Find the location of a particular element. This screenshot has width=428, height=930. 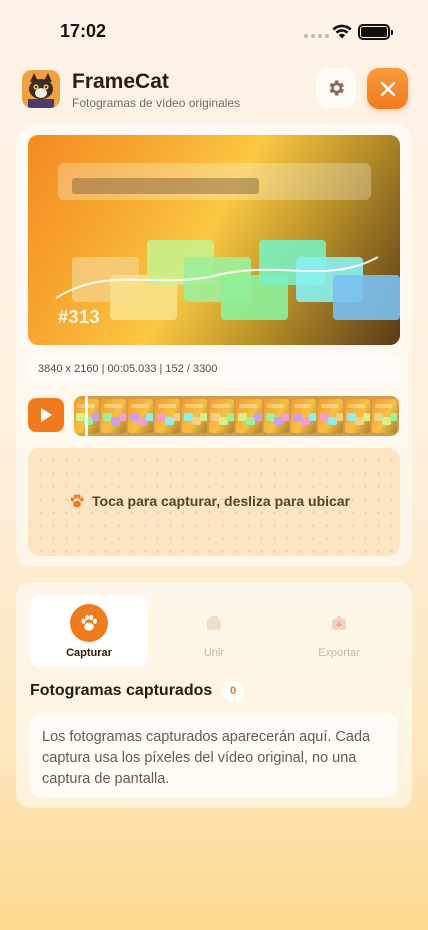

merge-icon is located at coordinates (214, 623).